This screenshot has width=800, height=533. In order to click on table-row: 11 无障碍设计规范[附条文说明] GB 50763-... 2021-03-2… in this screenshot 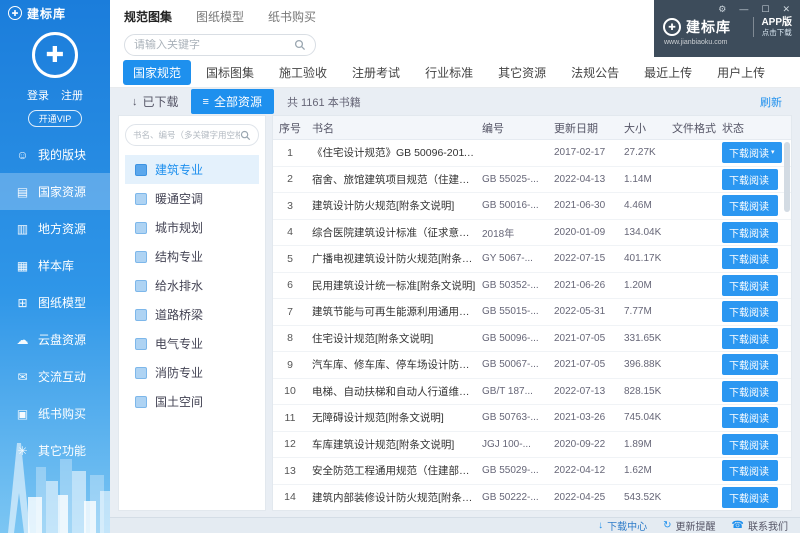, I will do `click(532, 418)`.